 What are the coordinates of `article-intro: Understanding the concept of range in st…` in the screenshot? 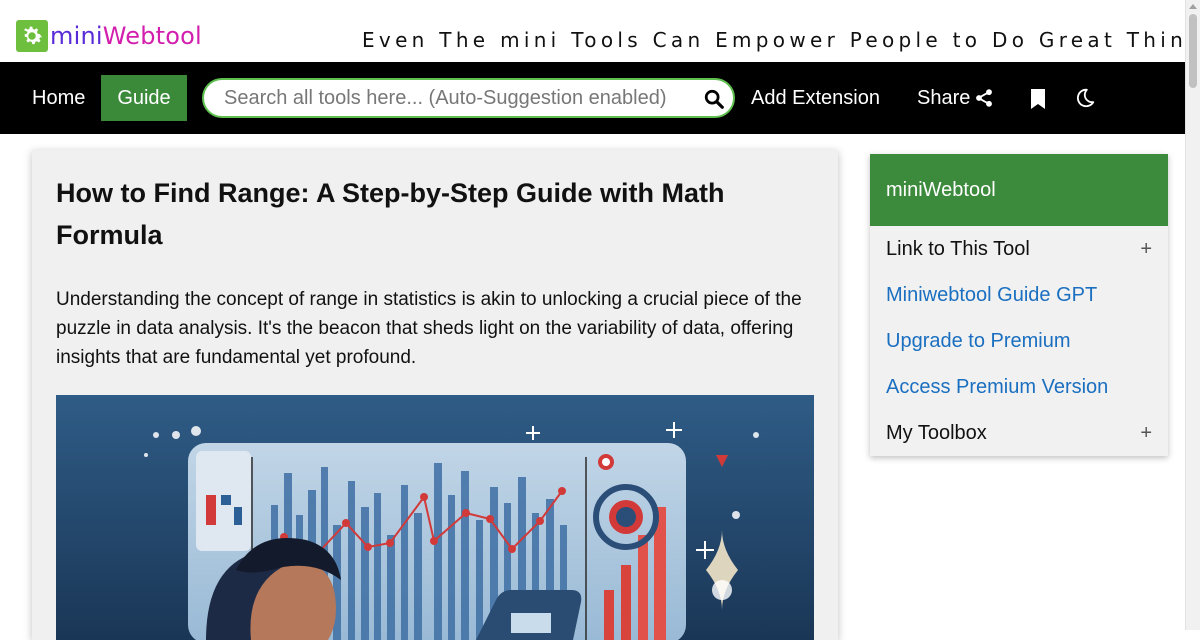 It's located at (429, 328).